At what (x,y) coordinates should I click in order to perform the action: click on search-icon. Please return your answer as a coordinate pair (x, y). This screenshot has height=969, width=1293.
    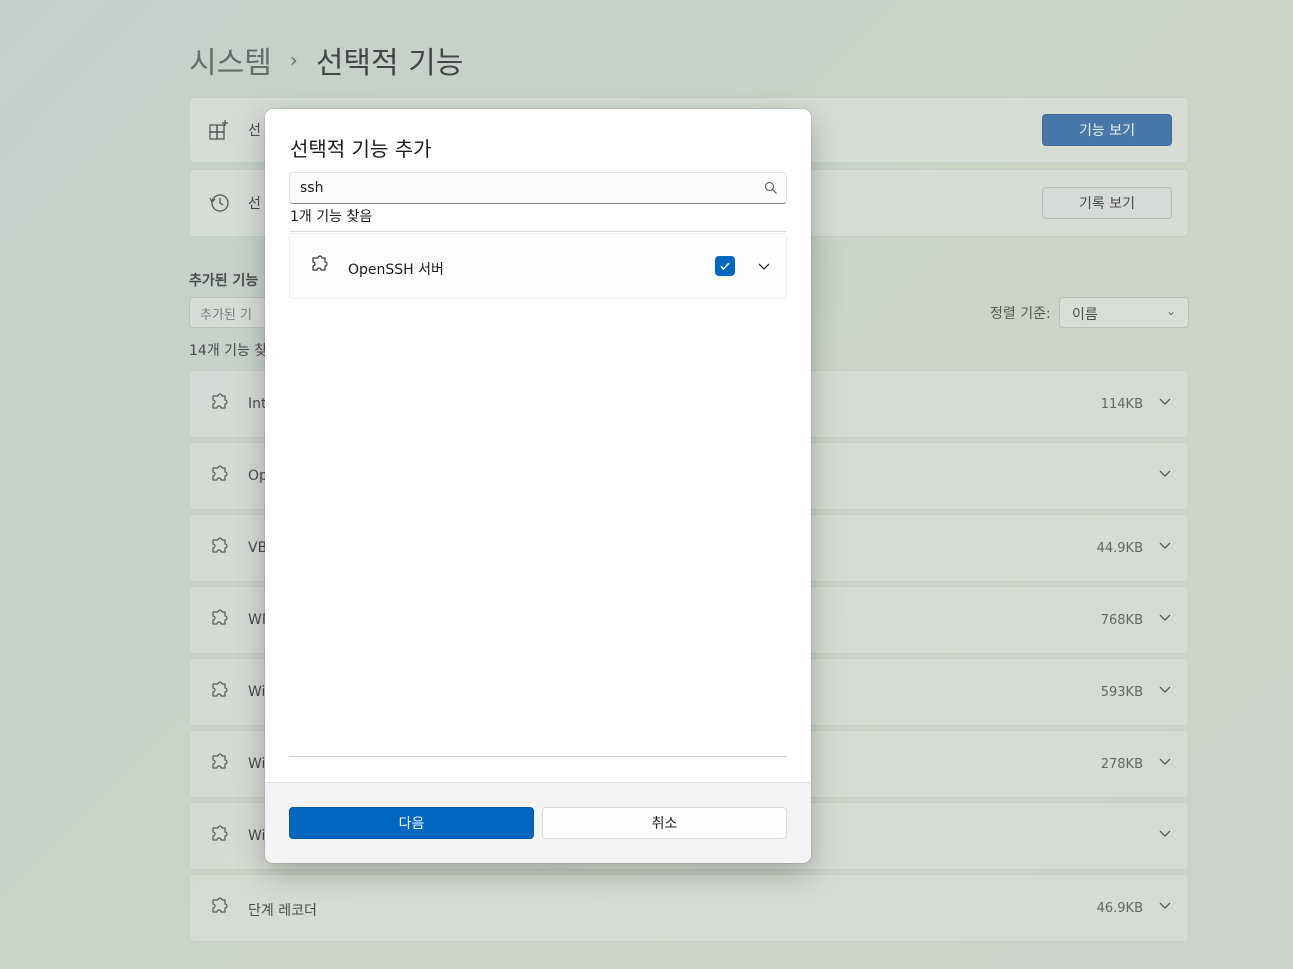
    Looking at the image, I should click on (770, 187).